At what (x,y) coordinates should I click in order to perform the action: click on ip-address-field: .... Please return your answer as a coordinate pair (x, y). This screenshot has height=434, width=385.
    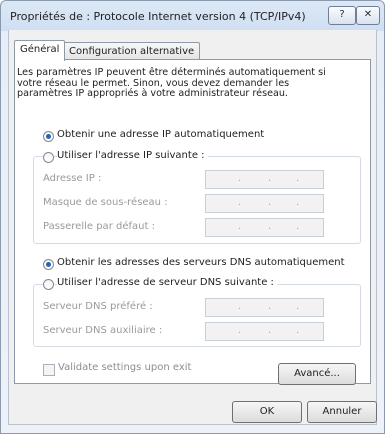
    Looking at the image, I should click on (264, 179).